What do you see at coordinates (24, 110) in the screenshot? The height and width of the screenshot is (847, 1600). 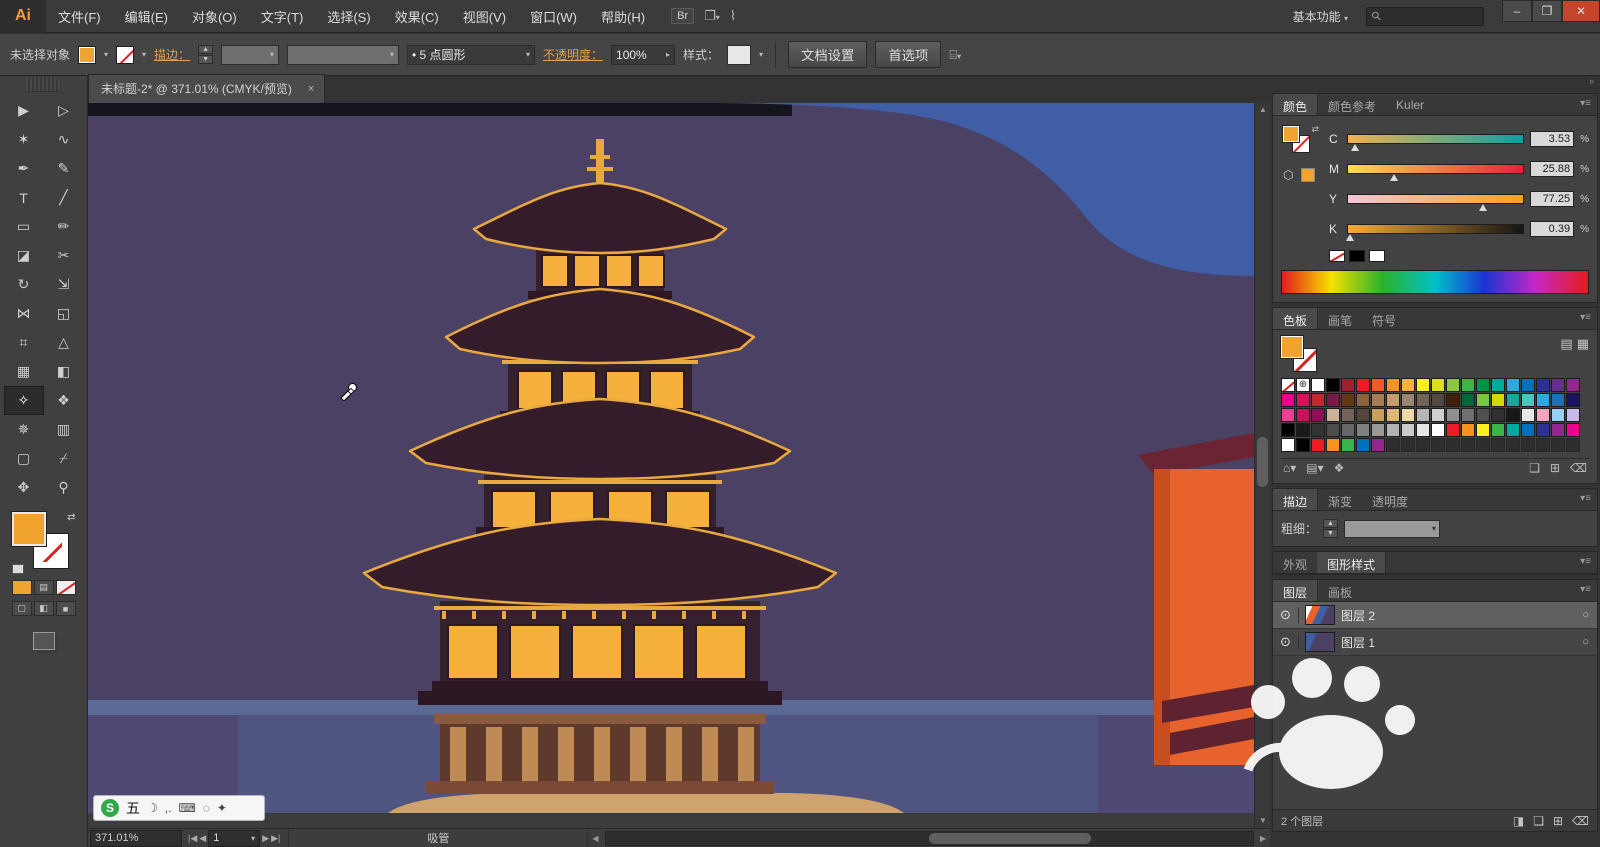 I see `selection-tool: ▶` at bounding box center [24, 110].